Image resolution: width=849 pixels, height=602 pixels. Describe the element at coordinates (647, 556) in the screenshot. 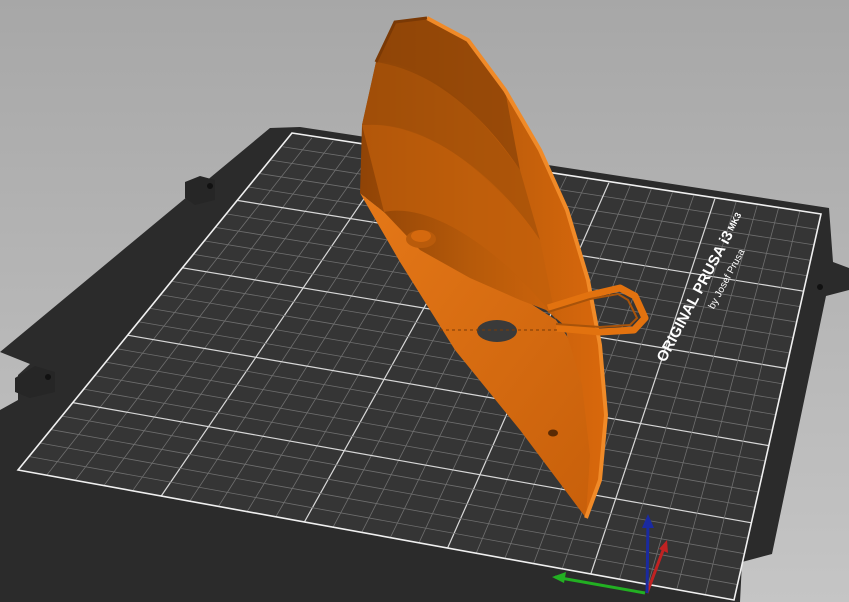

I see `axis-z-line` at that location.